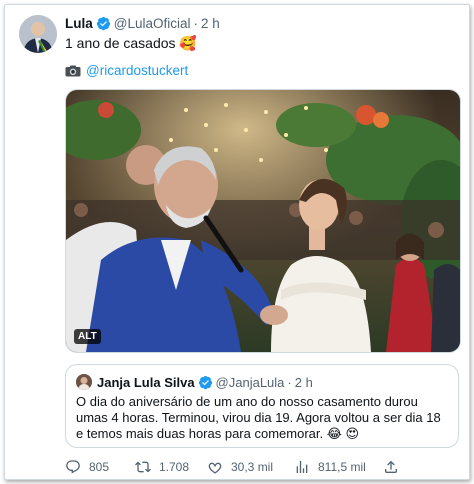  I want to click on like-count: 30,3 mil, so click(252, 467).